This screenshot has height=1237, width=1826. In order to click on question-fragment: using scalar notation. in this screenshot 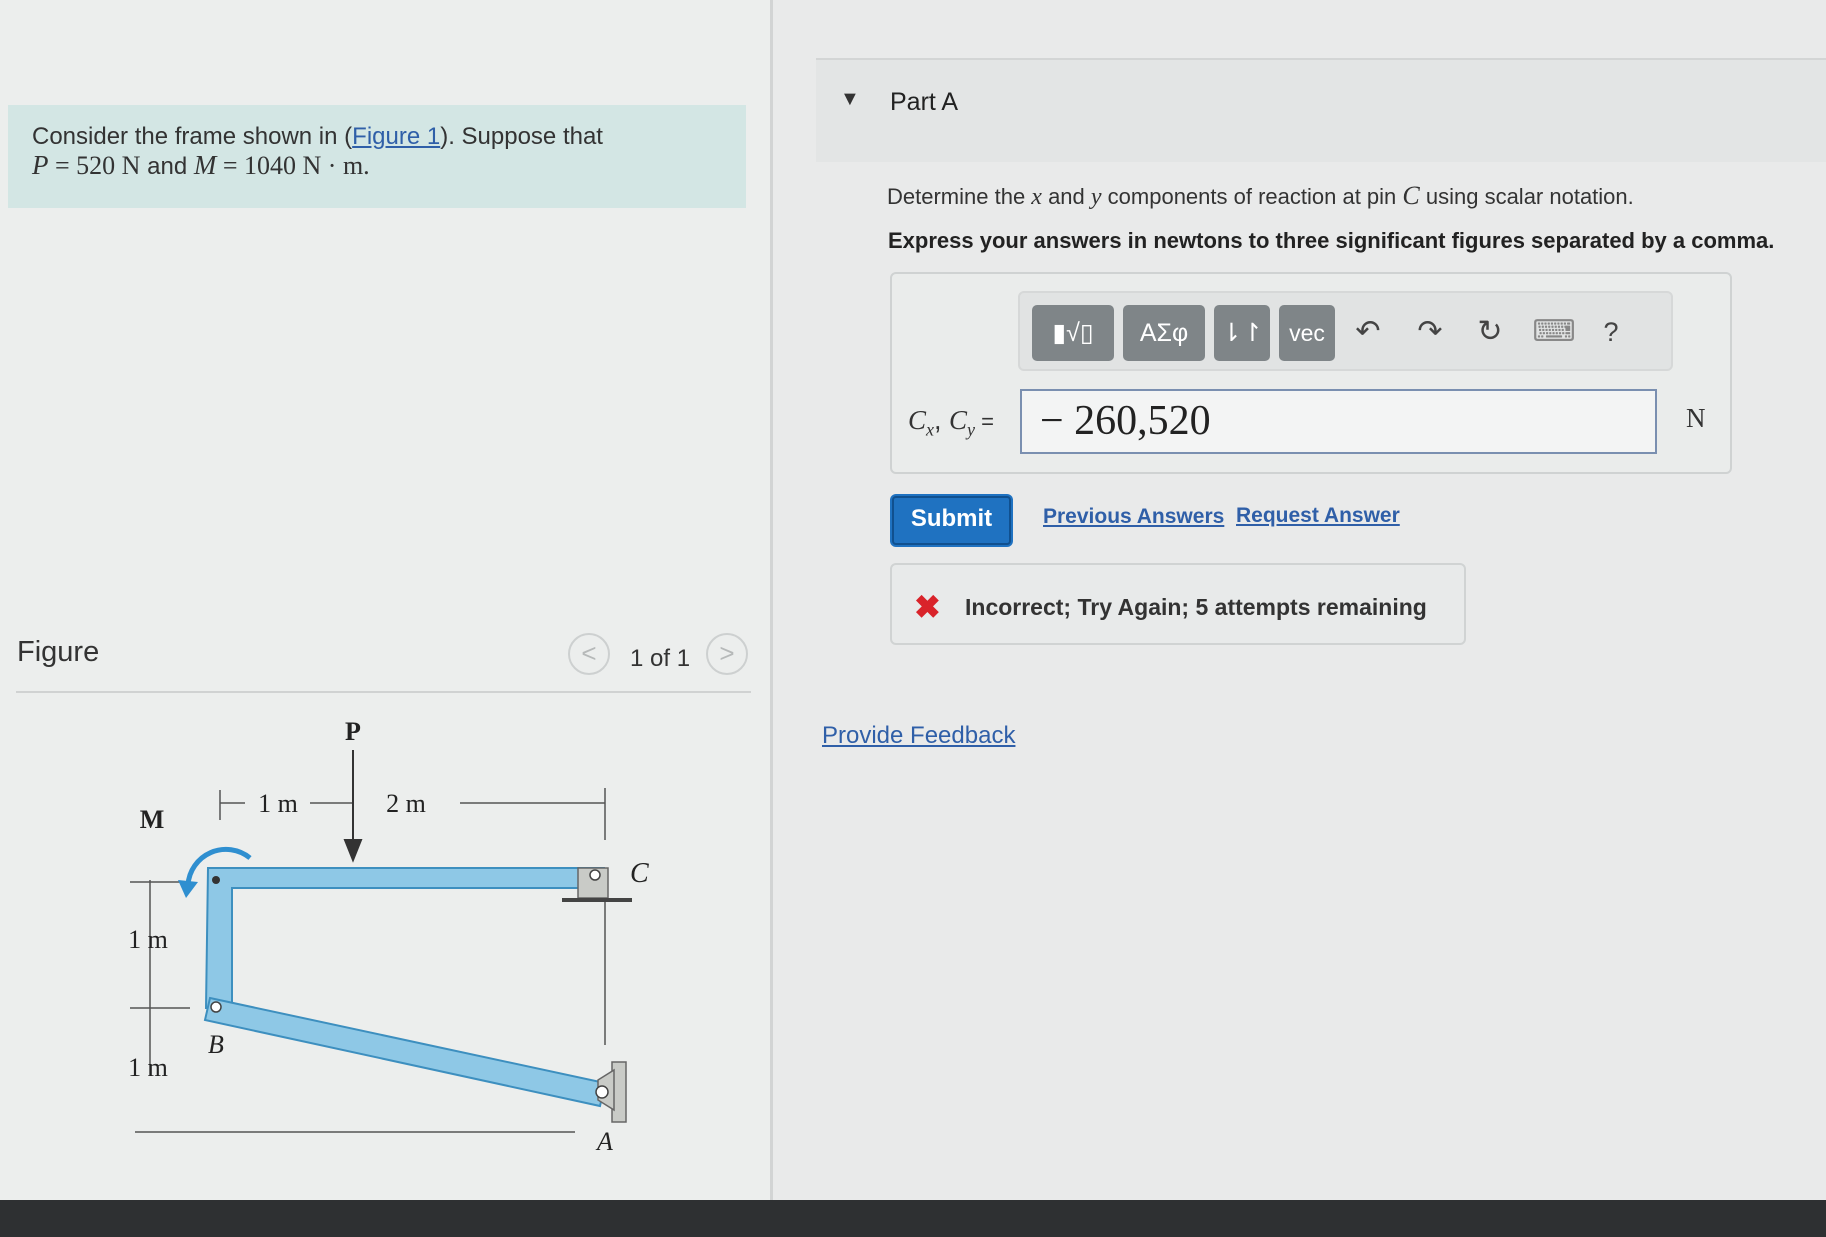, I will do `click(1526, 196)`.